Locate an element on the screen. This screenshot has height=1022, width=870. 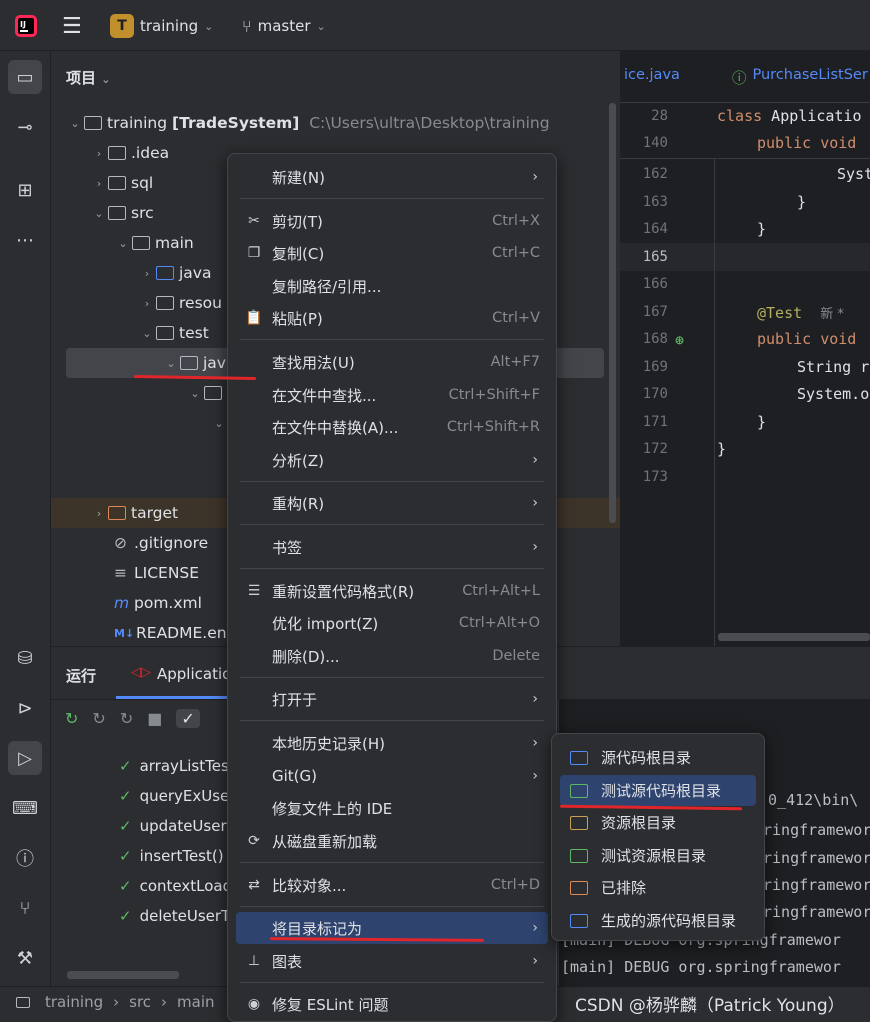
tree-item-gitignore: ⊘ .gitignore is located at coordinates (161, 543).